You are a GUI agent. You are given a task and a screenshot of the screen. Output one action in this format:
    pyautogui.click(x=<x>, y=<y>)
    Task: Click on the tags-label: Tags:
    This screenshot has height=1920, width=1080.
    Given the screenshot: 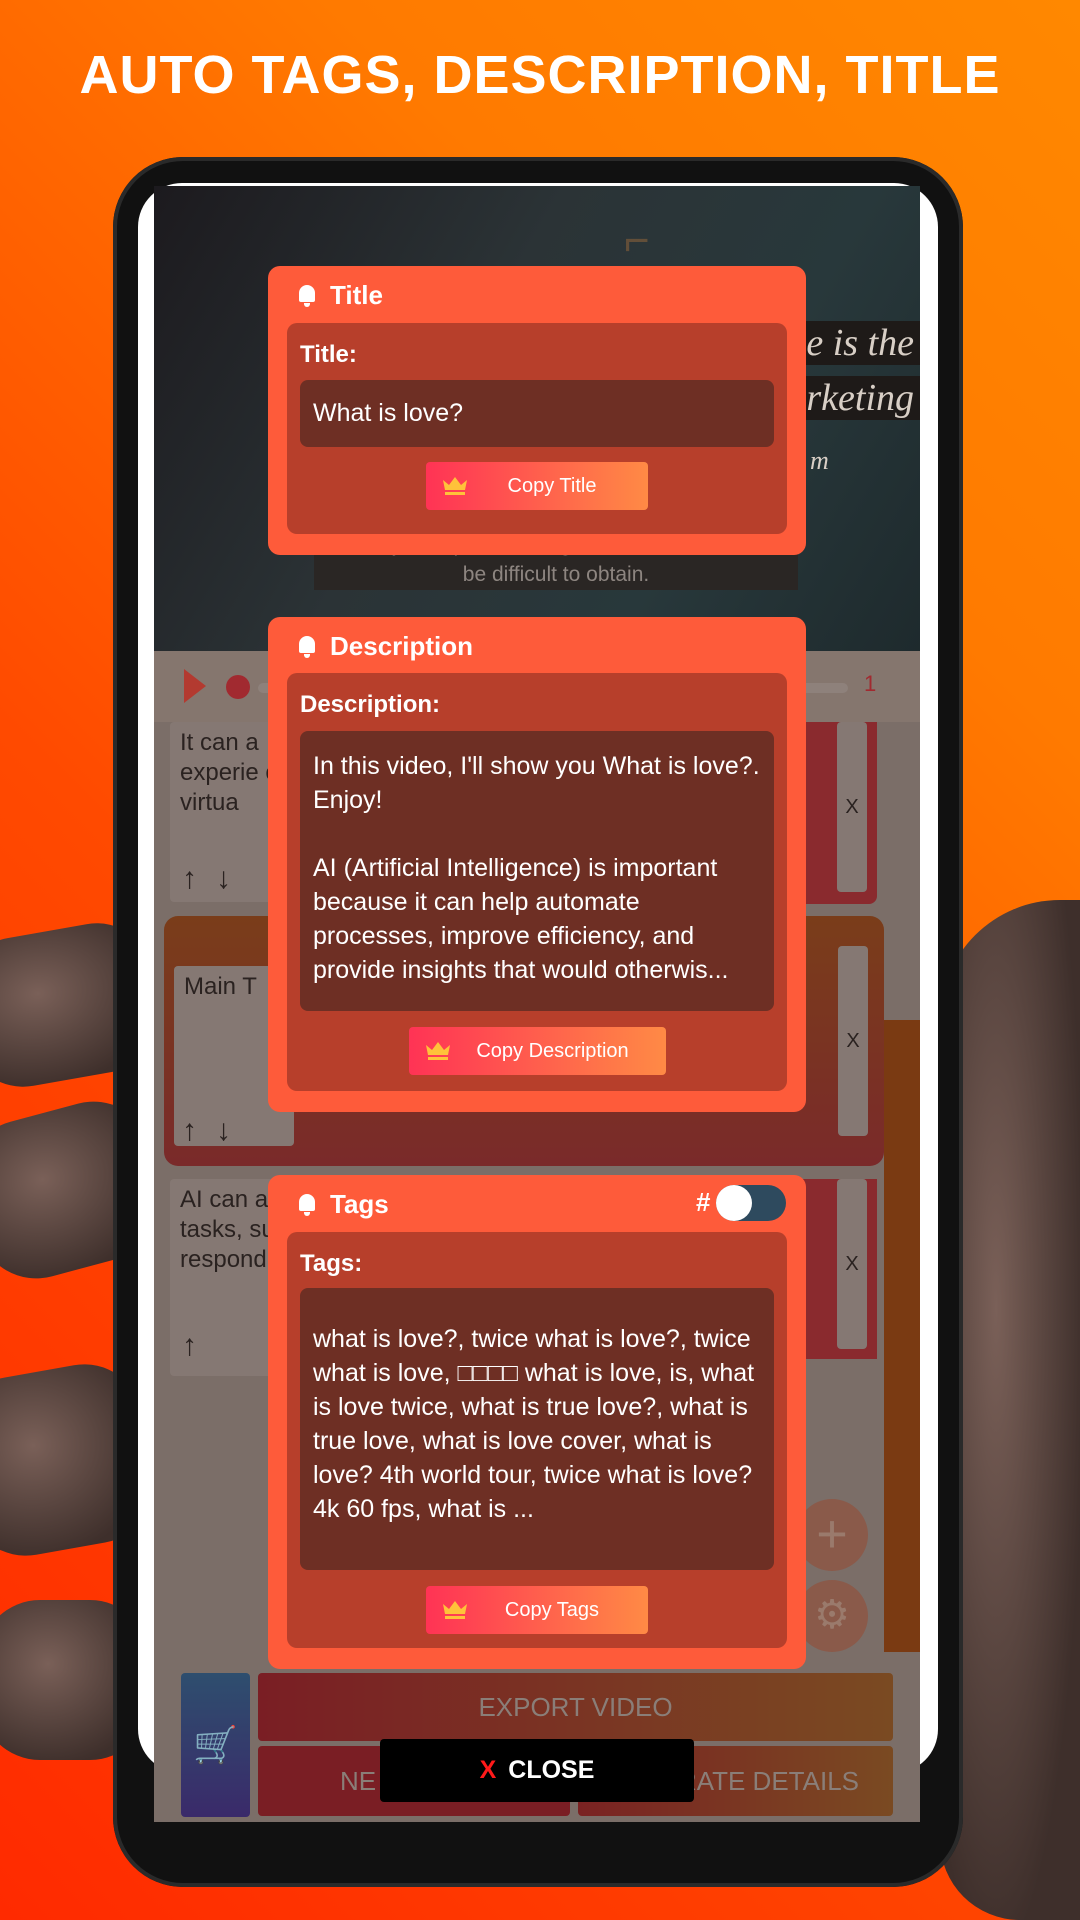 What is the action you would take?
    pyautogui.click(x=331, y=1263)
    